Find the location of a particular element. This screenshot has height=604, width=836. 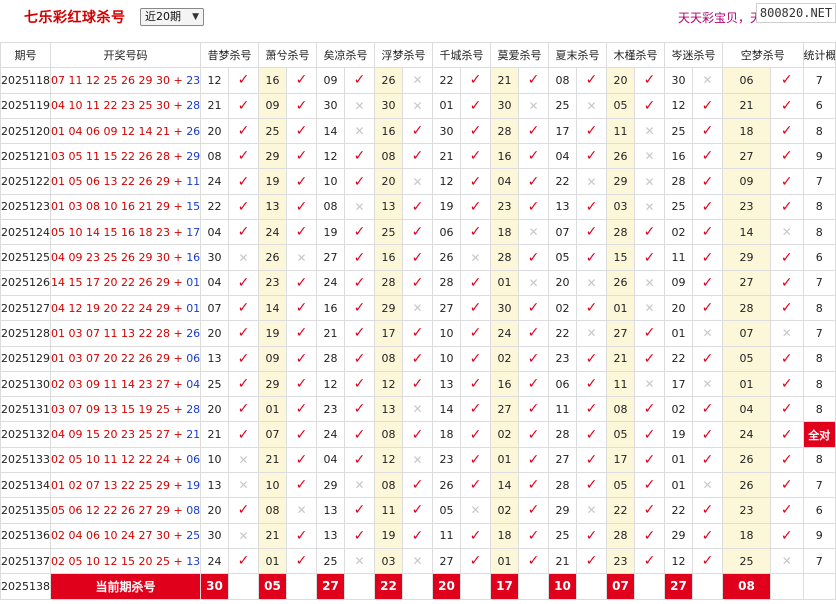

draw-main-numbers: 05 10 14 15 16 18 23 is located at coordinates (110, 232).